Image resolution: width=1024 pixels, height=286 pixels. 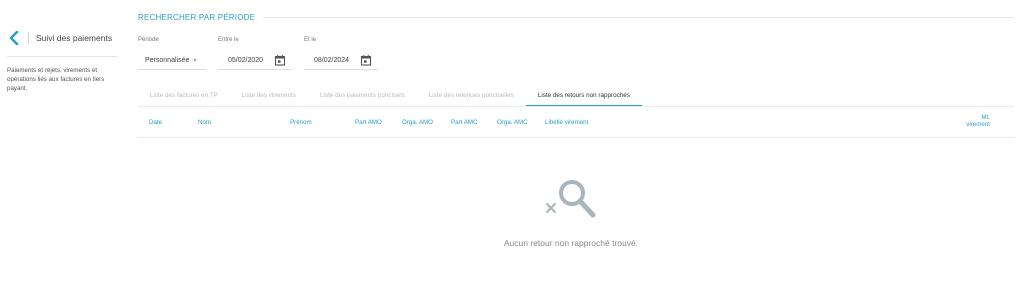 What do you see at coordinates (195, 60) in the screenshot?
I see `caret-down-icon: ▾` at bounding box center [195, 60].